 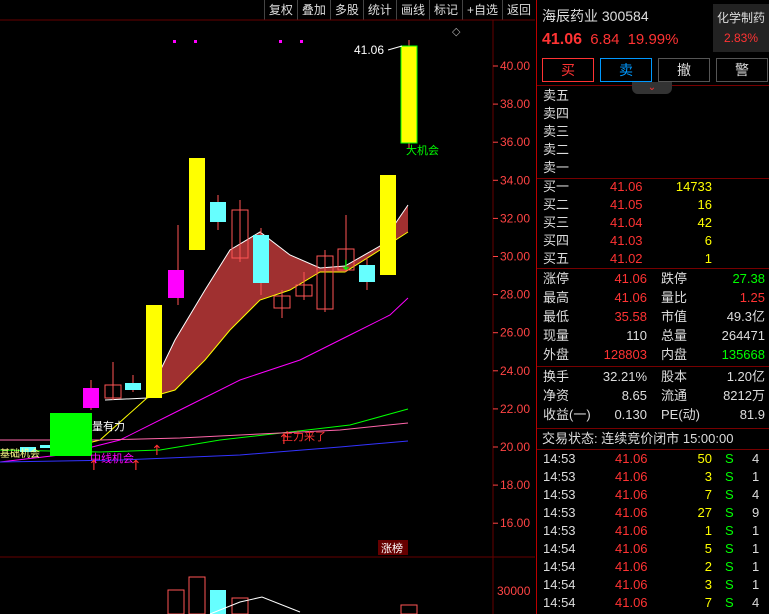 What do you see at coordinates (653, 396) in the screenshot?
I see `stat-row: 净资 8.65 流通 8212万` at bounding box center [653, 396].